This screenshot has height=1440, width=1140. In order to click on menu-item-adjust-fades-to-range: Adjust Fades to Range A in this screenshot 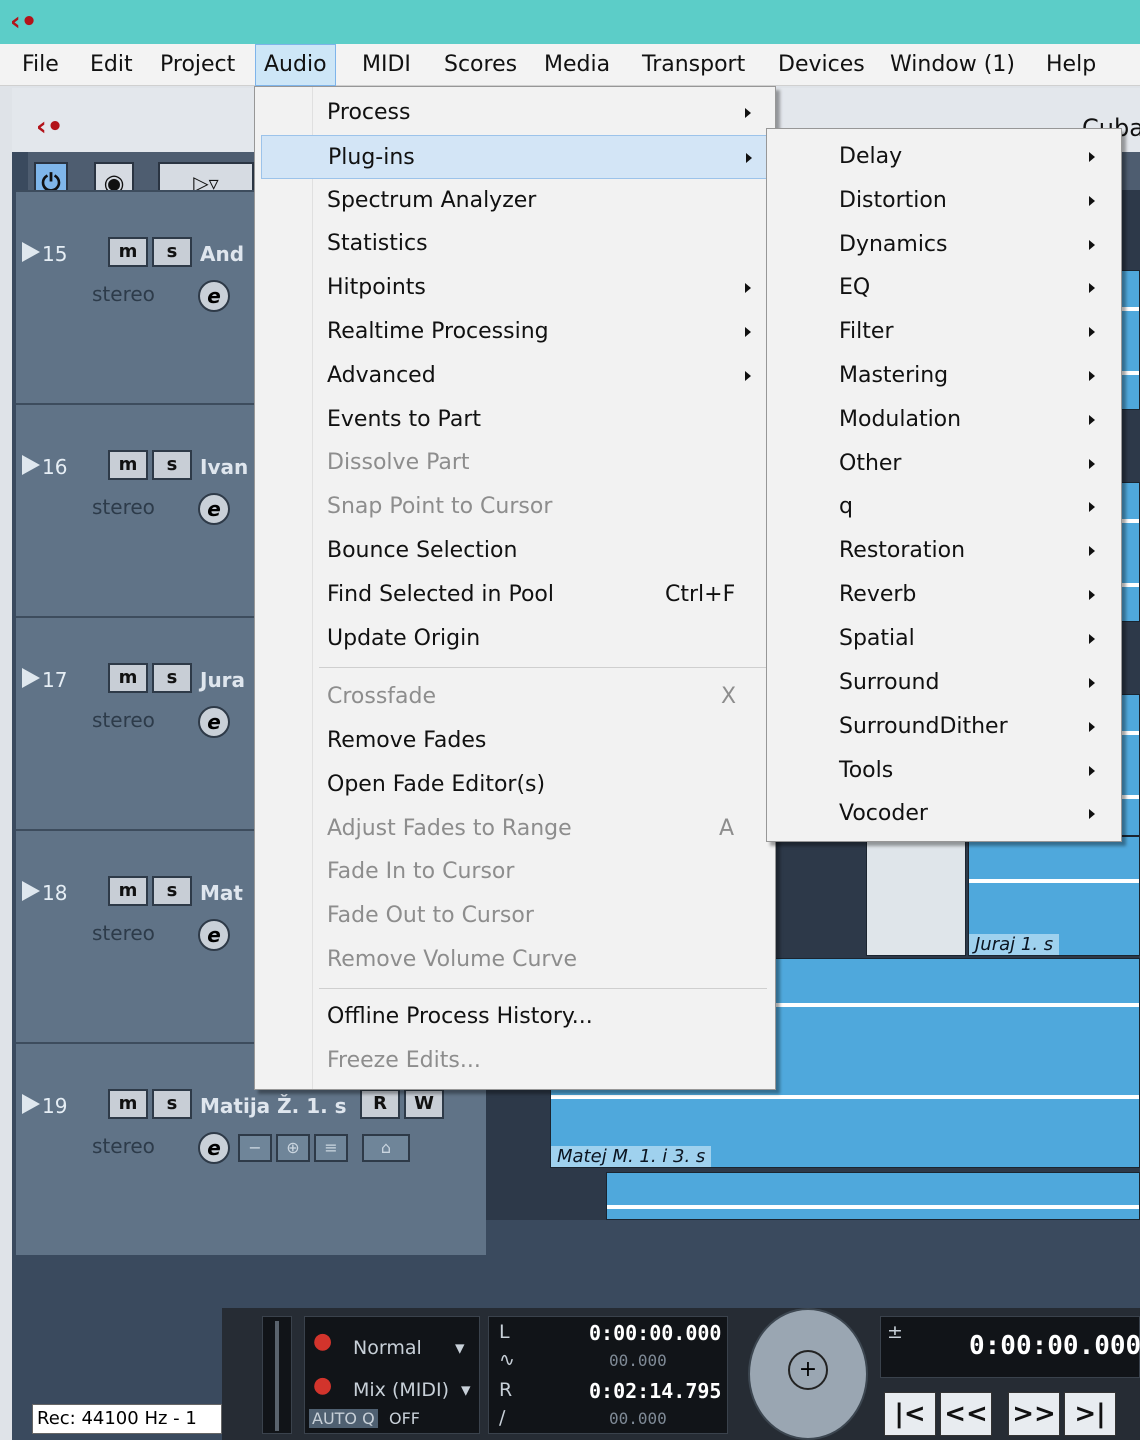, I will do `click(515, 829)`.